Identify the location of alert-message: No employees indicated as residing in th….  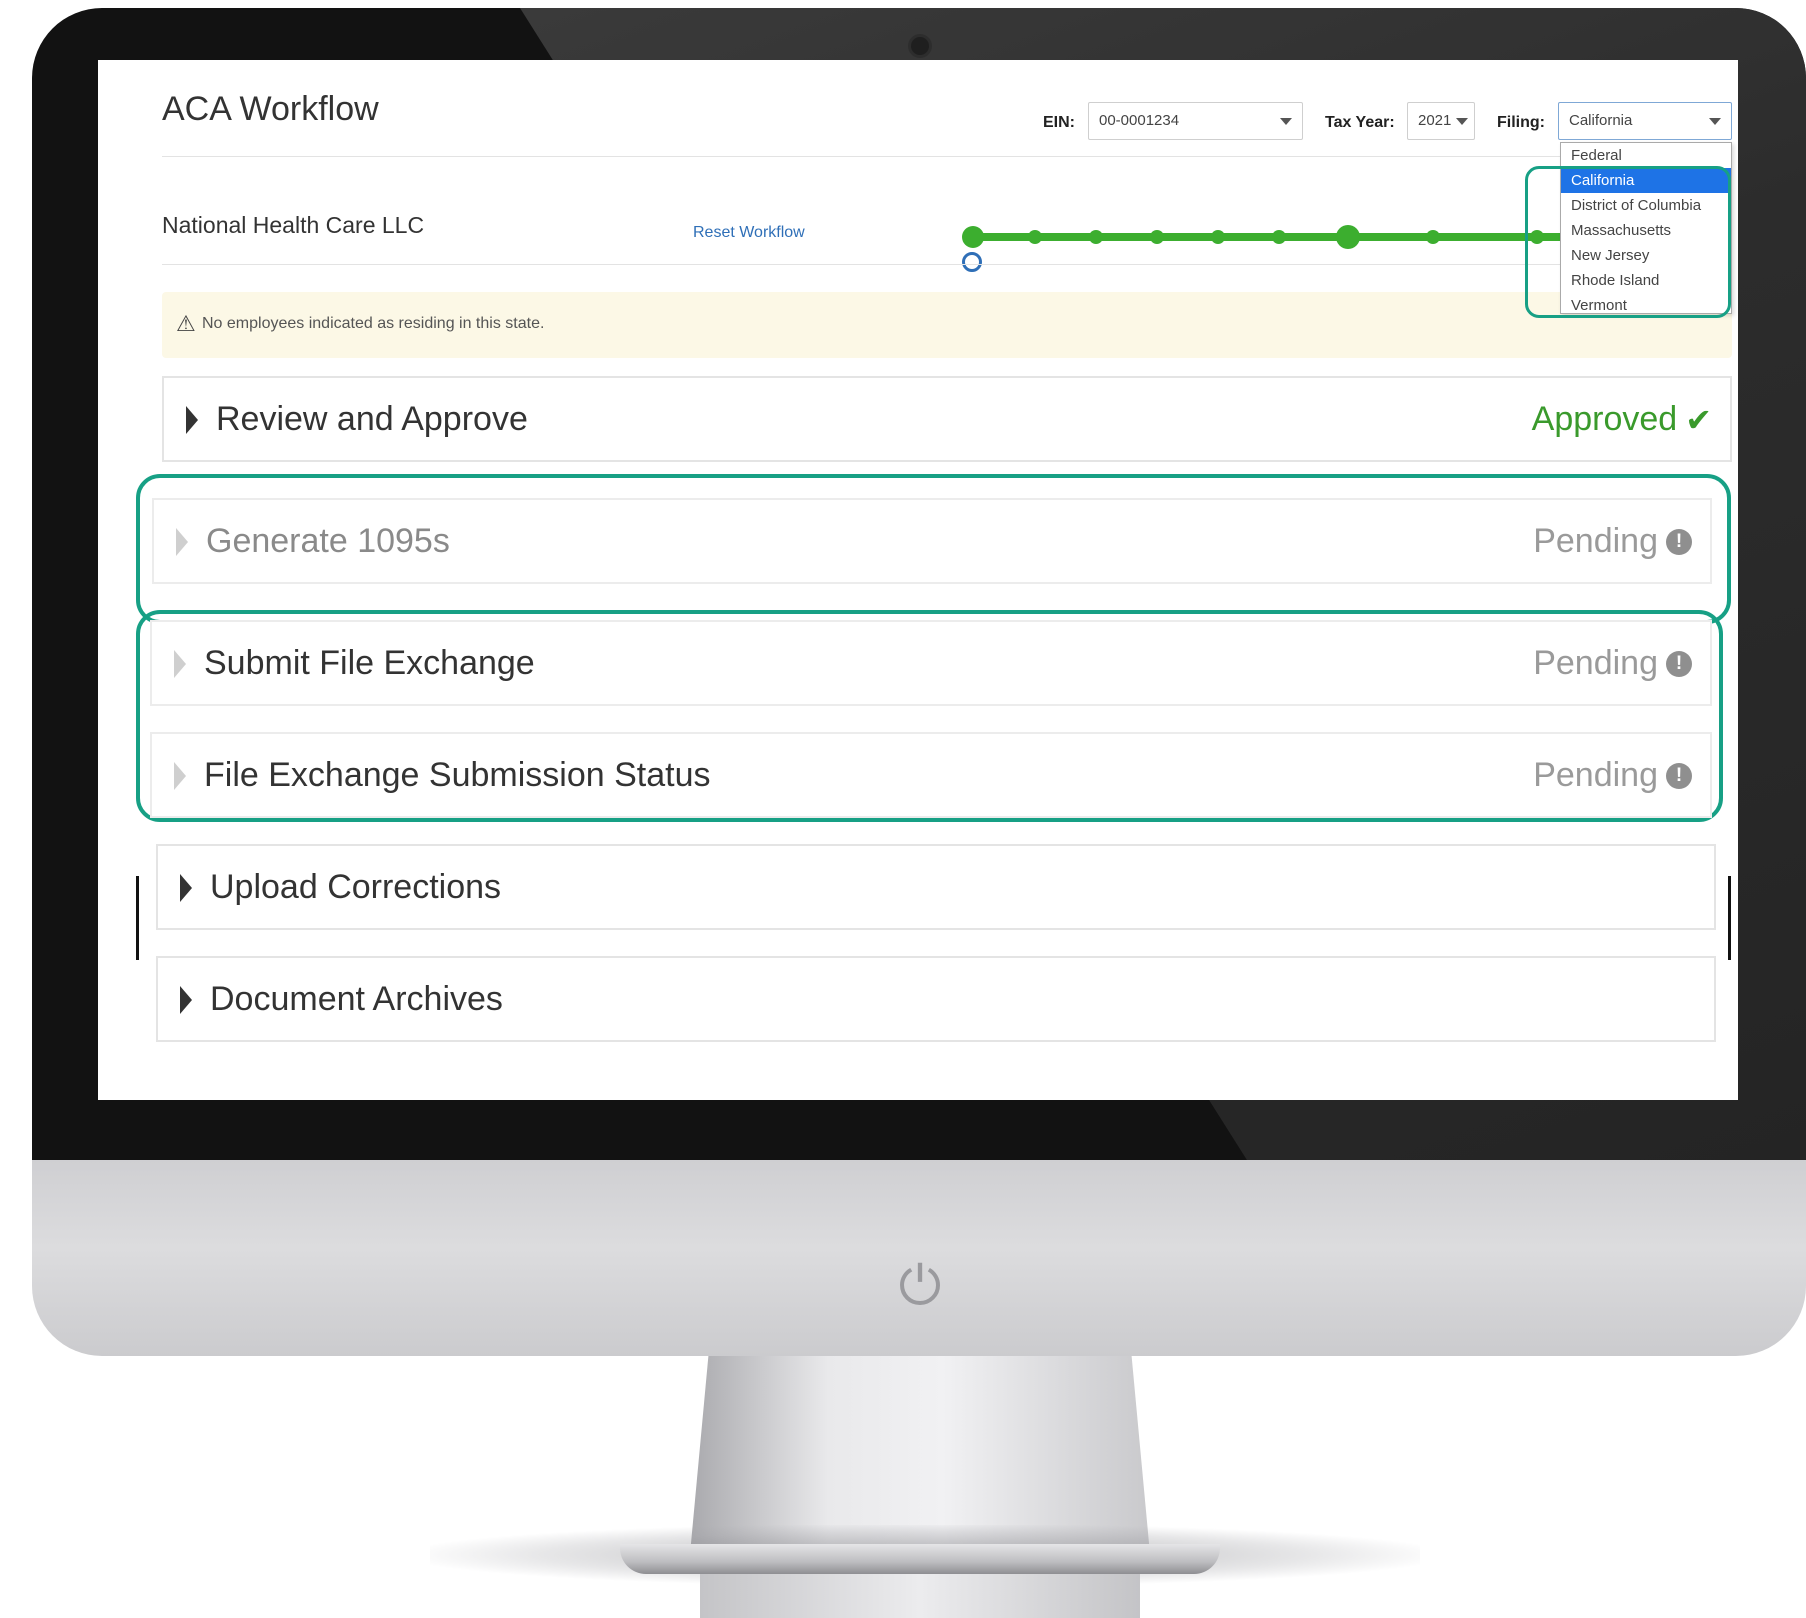
(373, 323).